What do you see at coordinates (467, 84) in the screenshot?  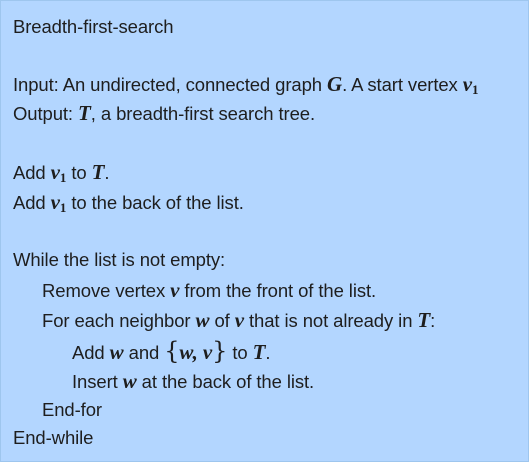 I see `start-vertex-variable: v` at bounding box center [467, 84].